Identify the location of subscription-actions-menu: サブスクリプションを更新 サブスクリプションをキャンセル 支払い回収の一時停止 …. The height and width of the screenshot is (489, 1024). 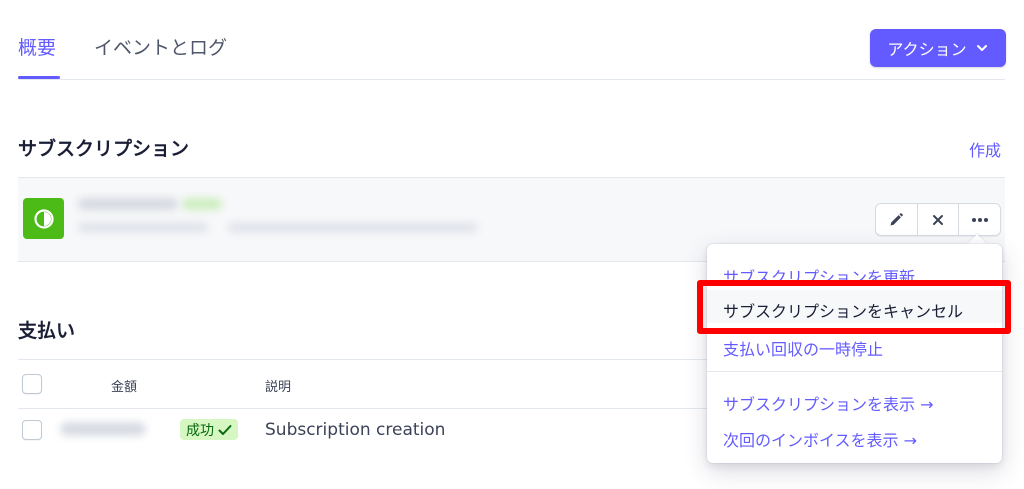
(854, 353).